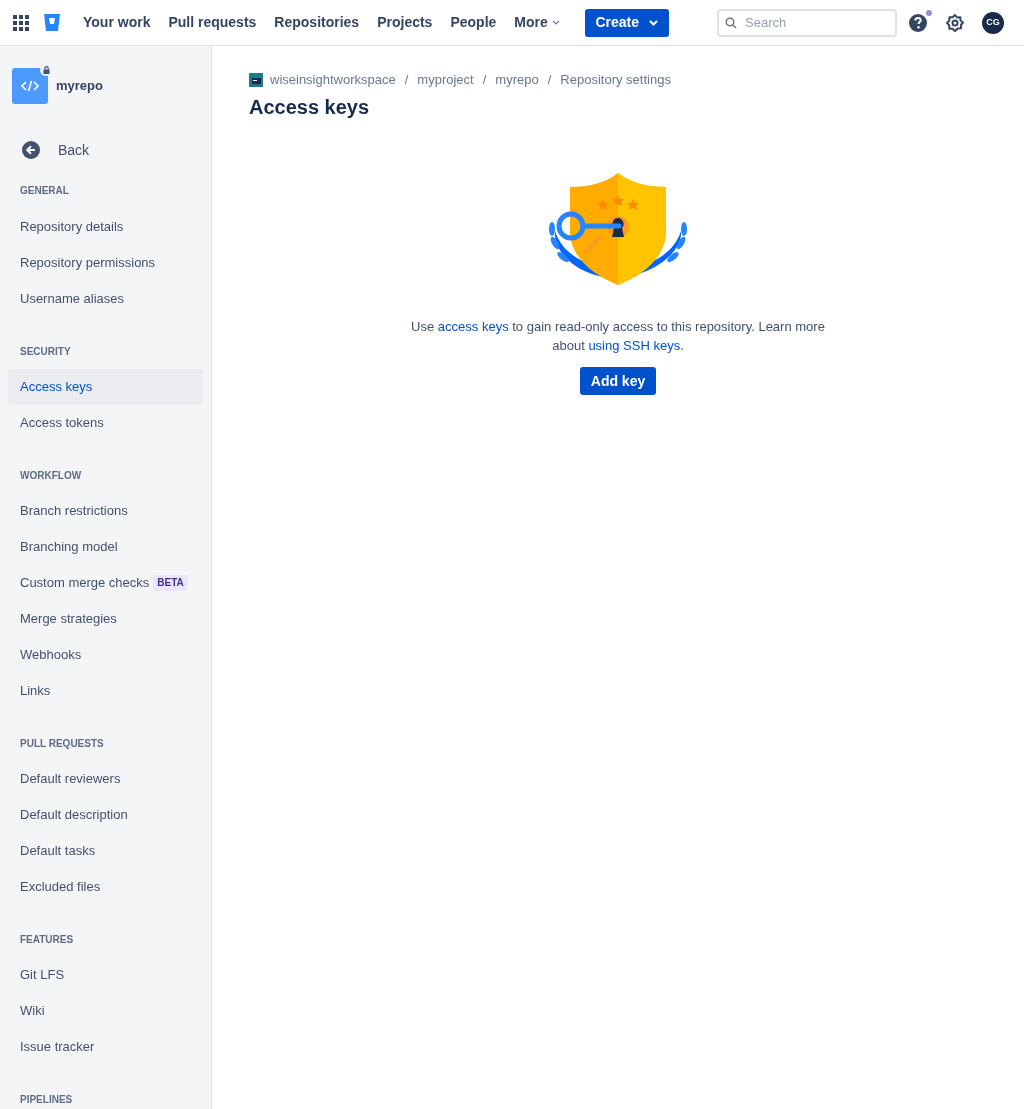  I want to click on section-heading: SECURITY, so click(46, 352).